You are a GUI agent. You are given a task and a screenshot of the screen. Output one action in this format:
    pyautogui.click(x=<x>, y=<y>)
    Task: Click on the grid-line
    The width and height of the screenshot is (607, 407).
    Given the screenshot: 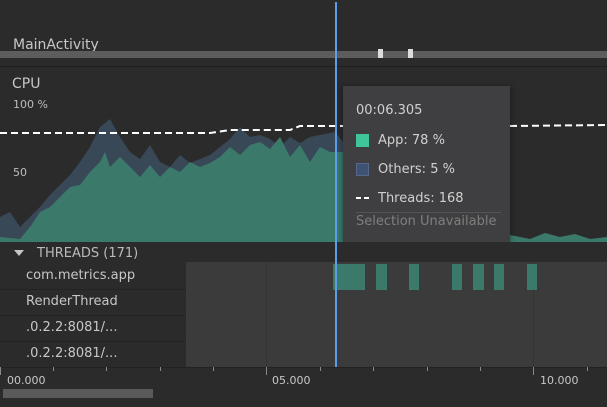 What is the action you would take?
    pyautogui.click(x=266, y=314)
    